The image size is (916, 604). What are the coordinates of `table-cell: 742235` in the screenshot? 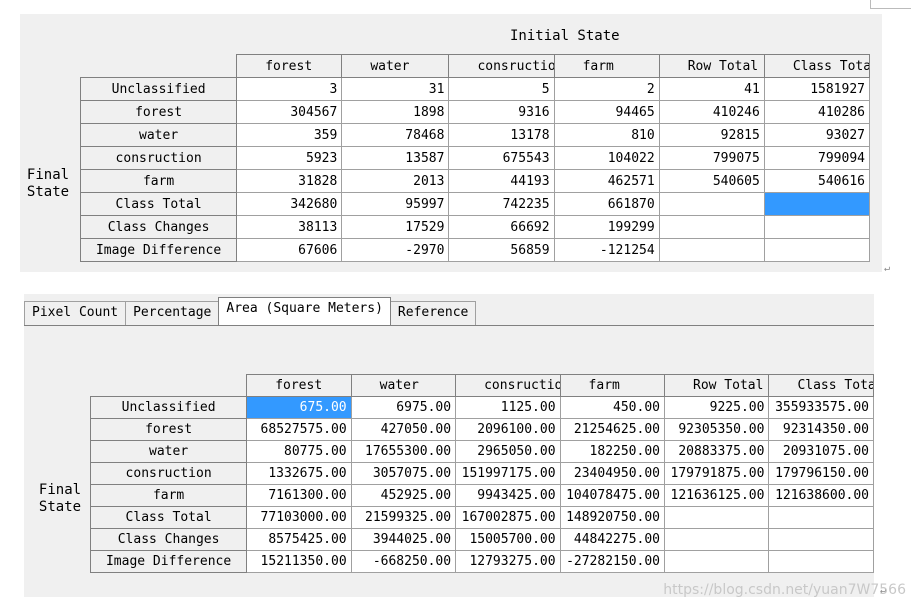 It's located at (501, 204).